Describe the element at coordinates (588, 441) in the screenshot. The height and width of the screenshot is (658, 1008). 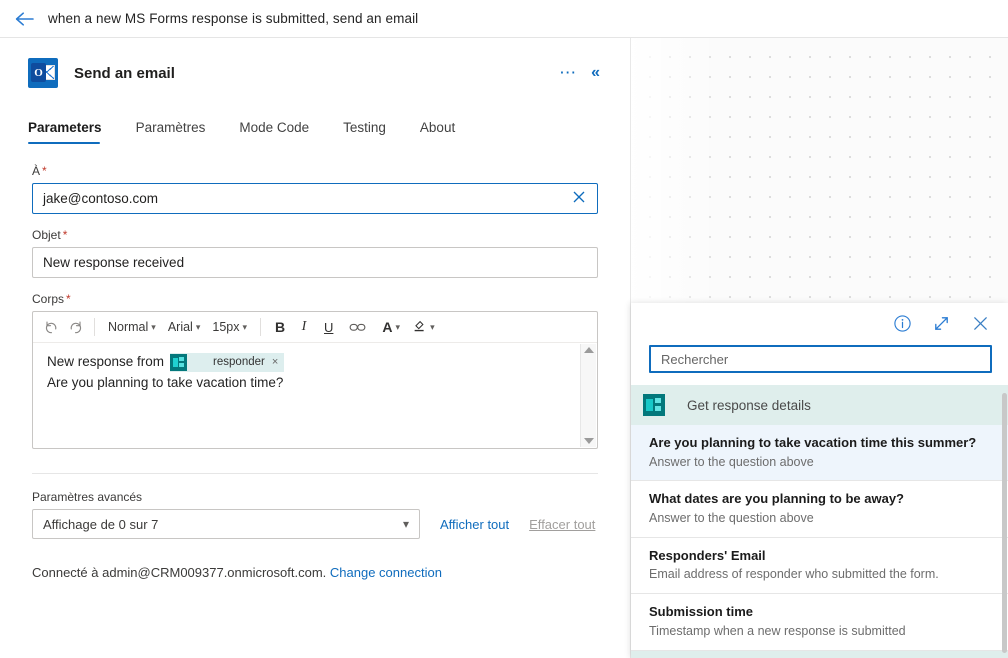
I see `scroll-down-arrow` at that location.